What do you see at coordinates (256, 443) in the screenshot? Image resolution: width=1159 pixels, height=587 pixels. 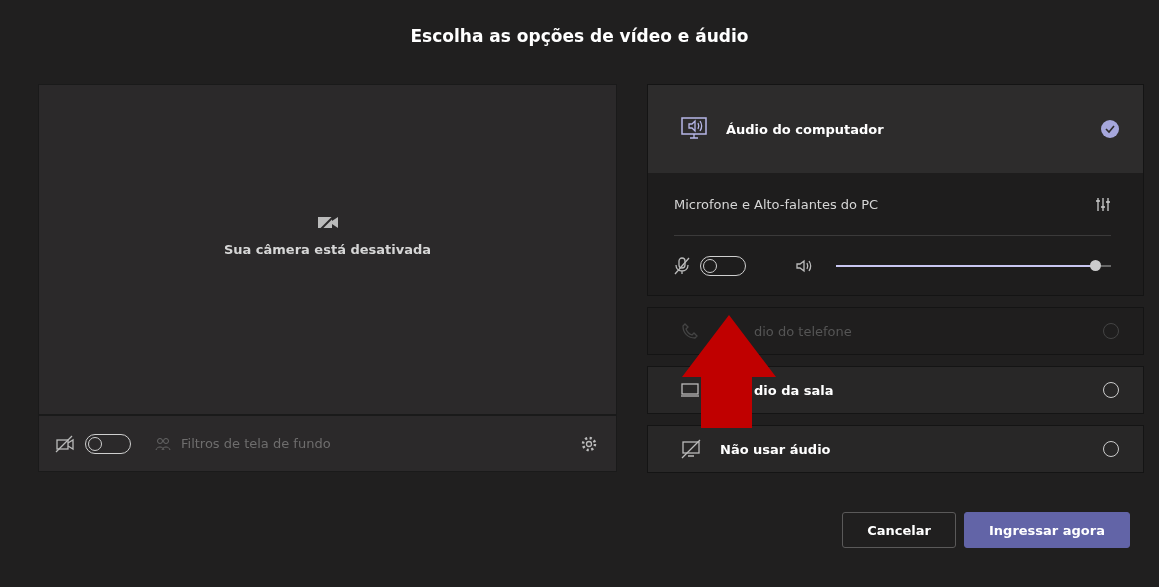 I see `background-filters-label: Filtros de tela de fundo` at bounding box center [256, 443].